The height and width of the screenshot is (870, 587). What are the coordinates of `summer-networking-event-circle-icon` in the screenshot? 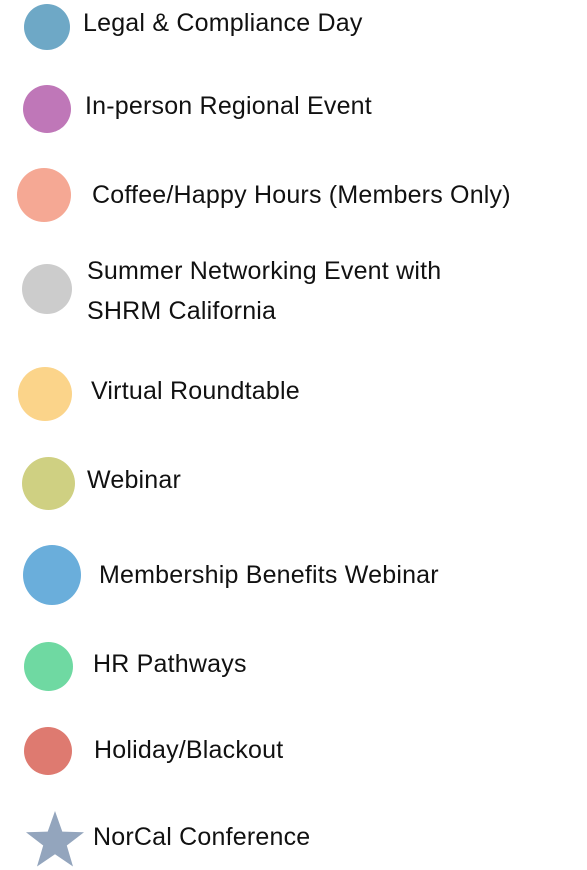 It's located at (47, 289).